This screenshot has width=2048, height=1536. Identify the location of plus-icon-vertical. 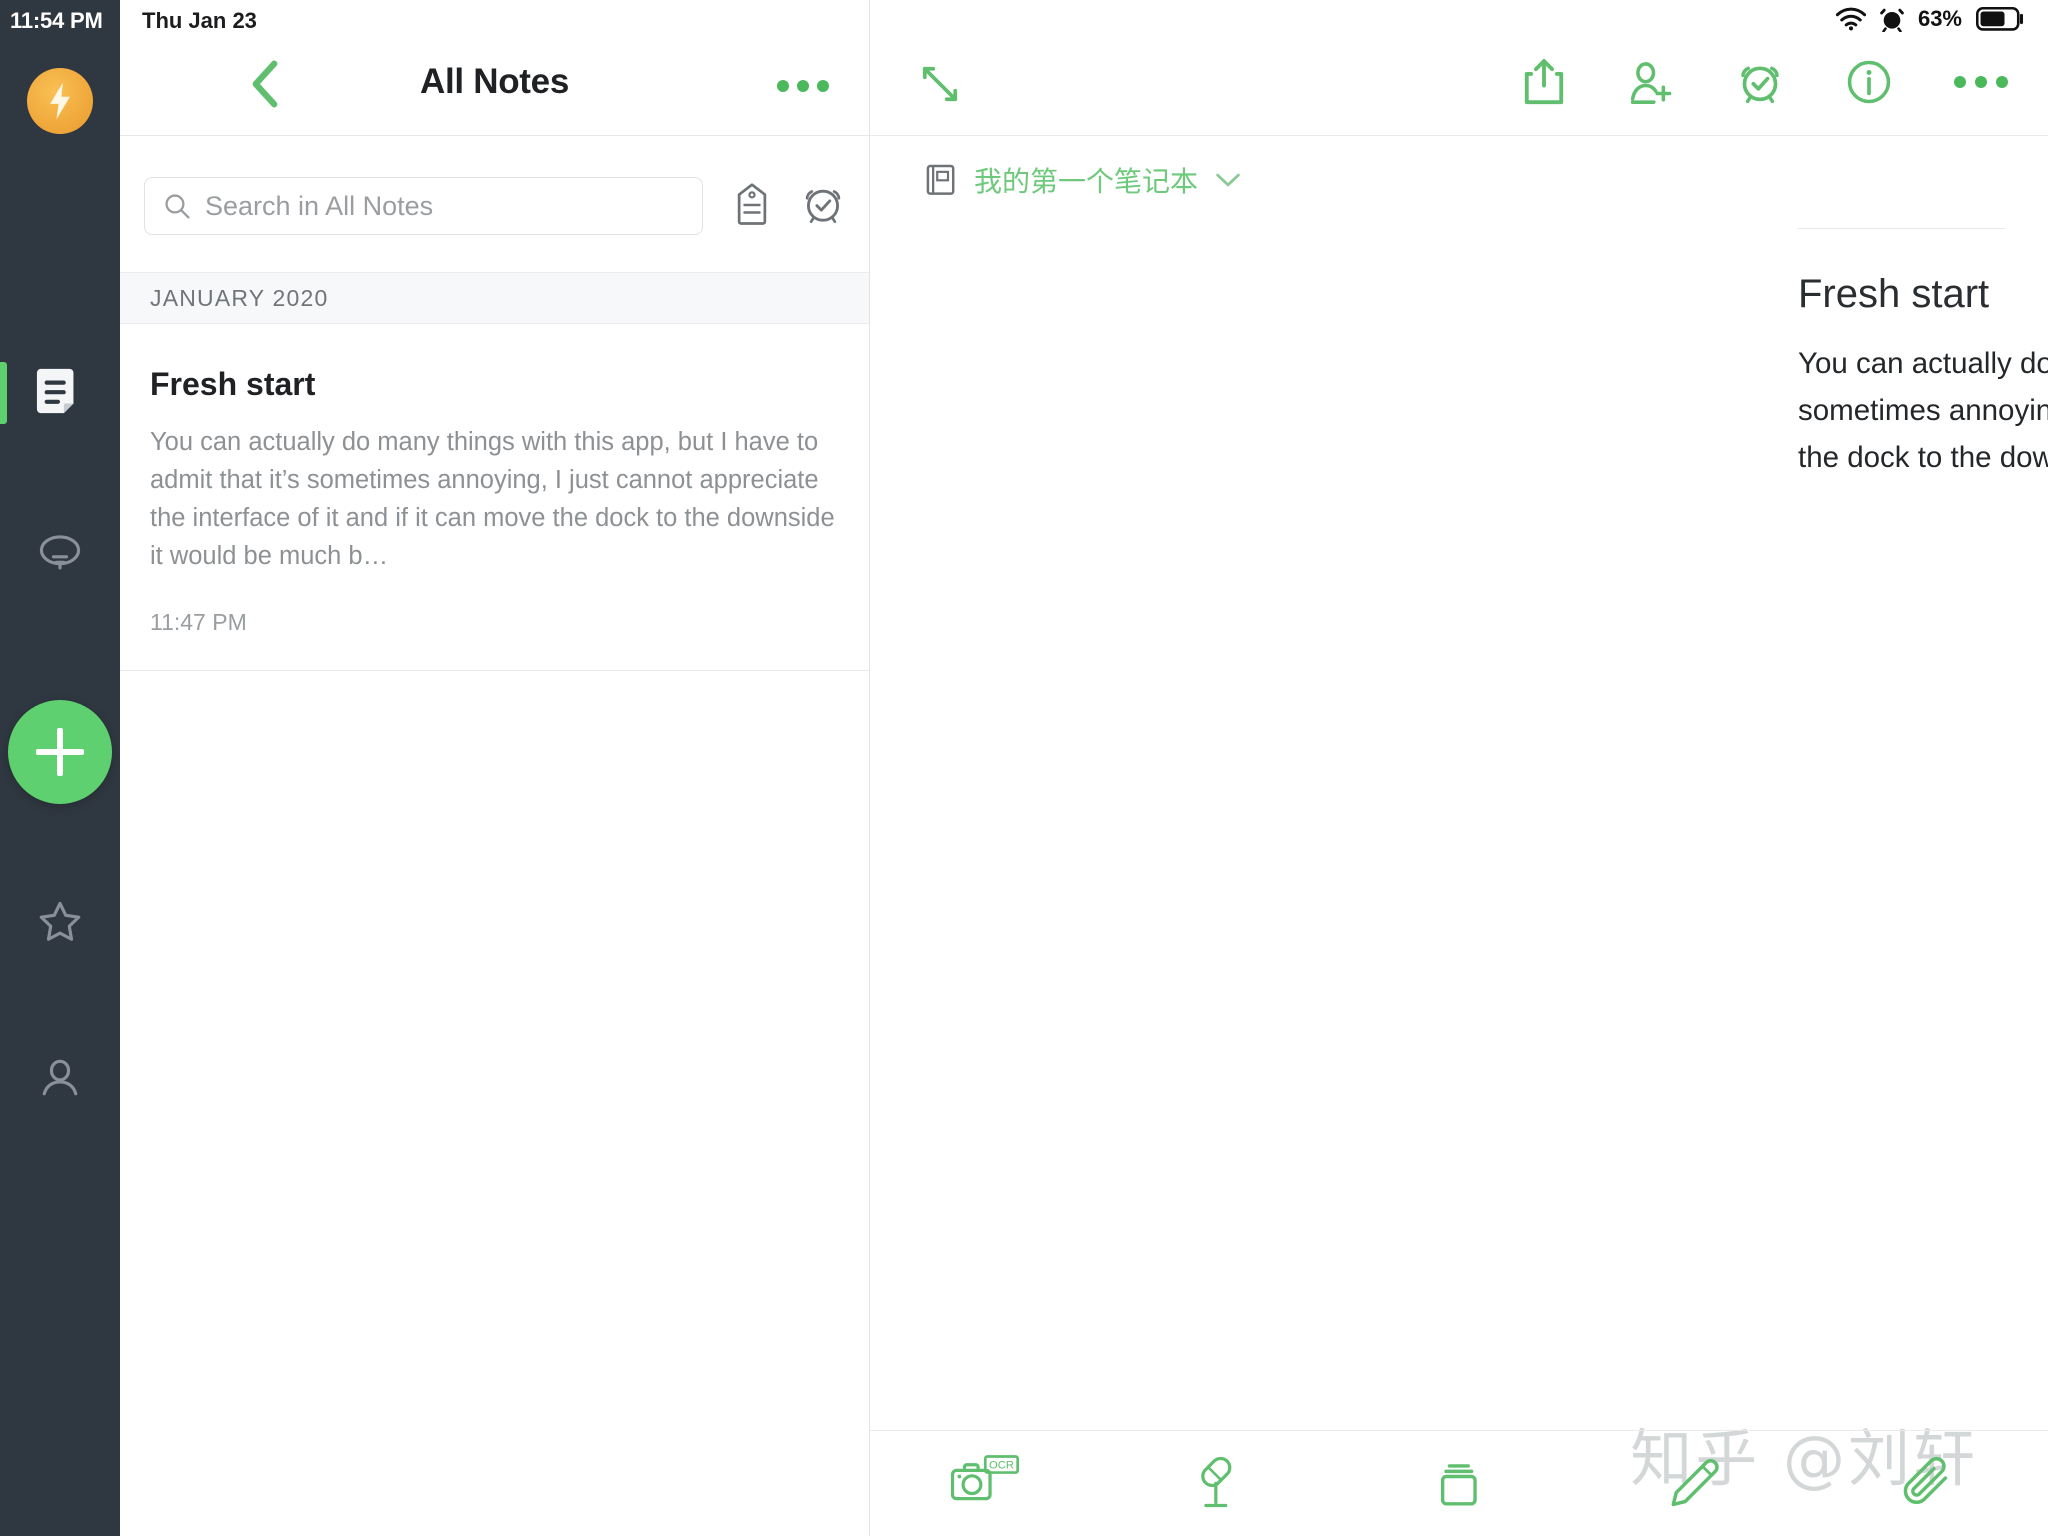
(60, 752).